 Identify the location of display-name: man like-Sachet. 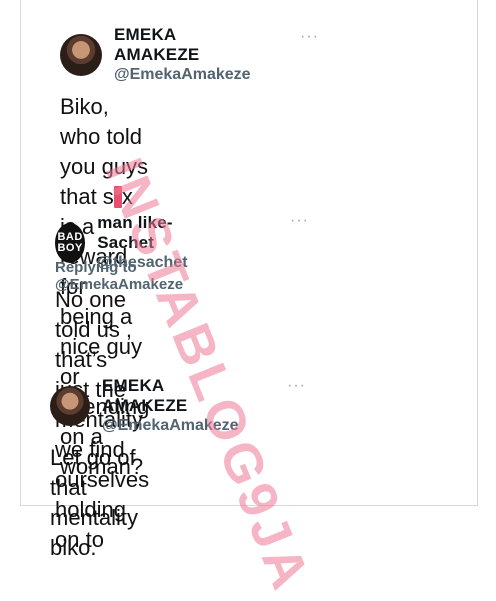
(147, 233).